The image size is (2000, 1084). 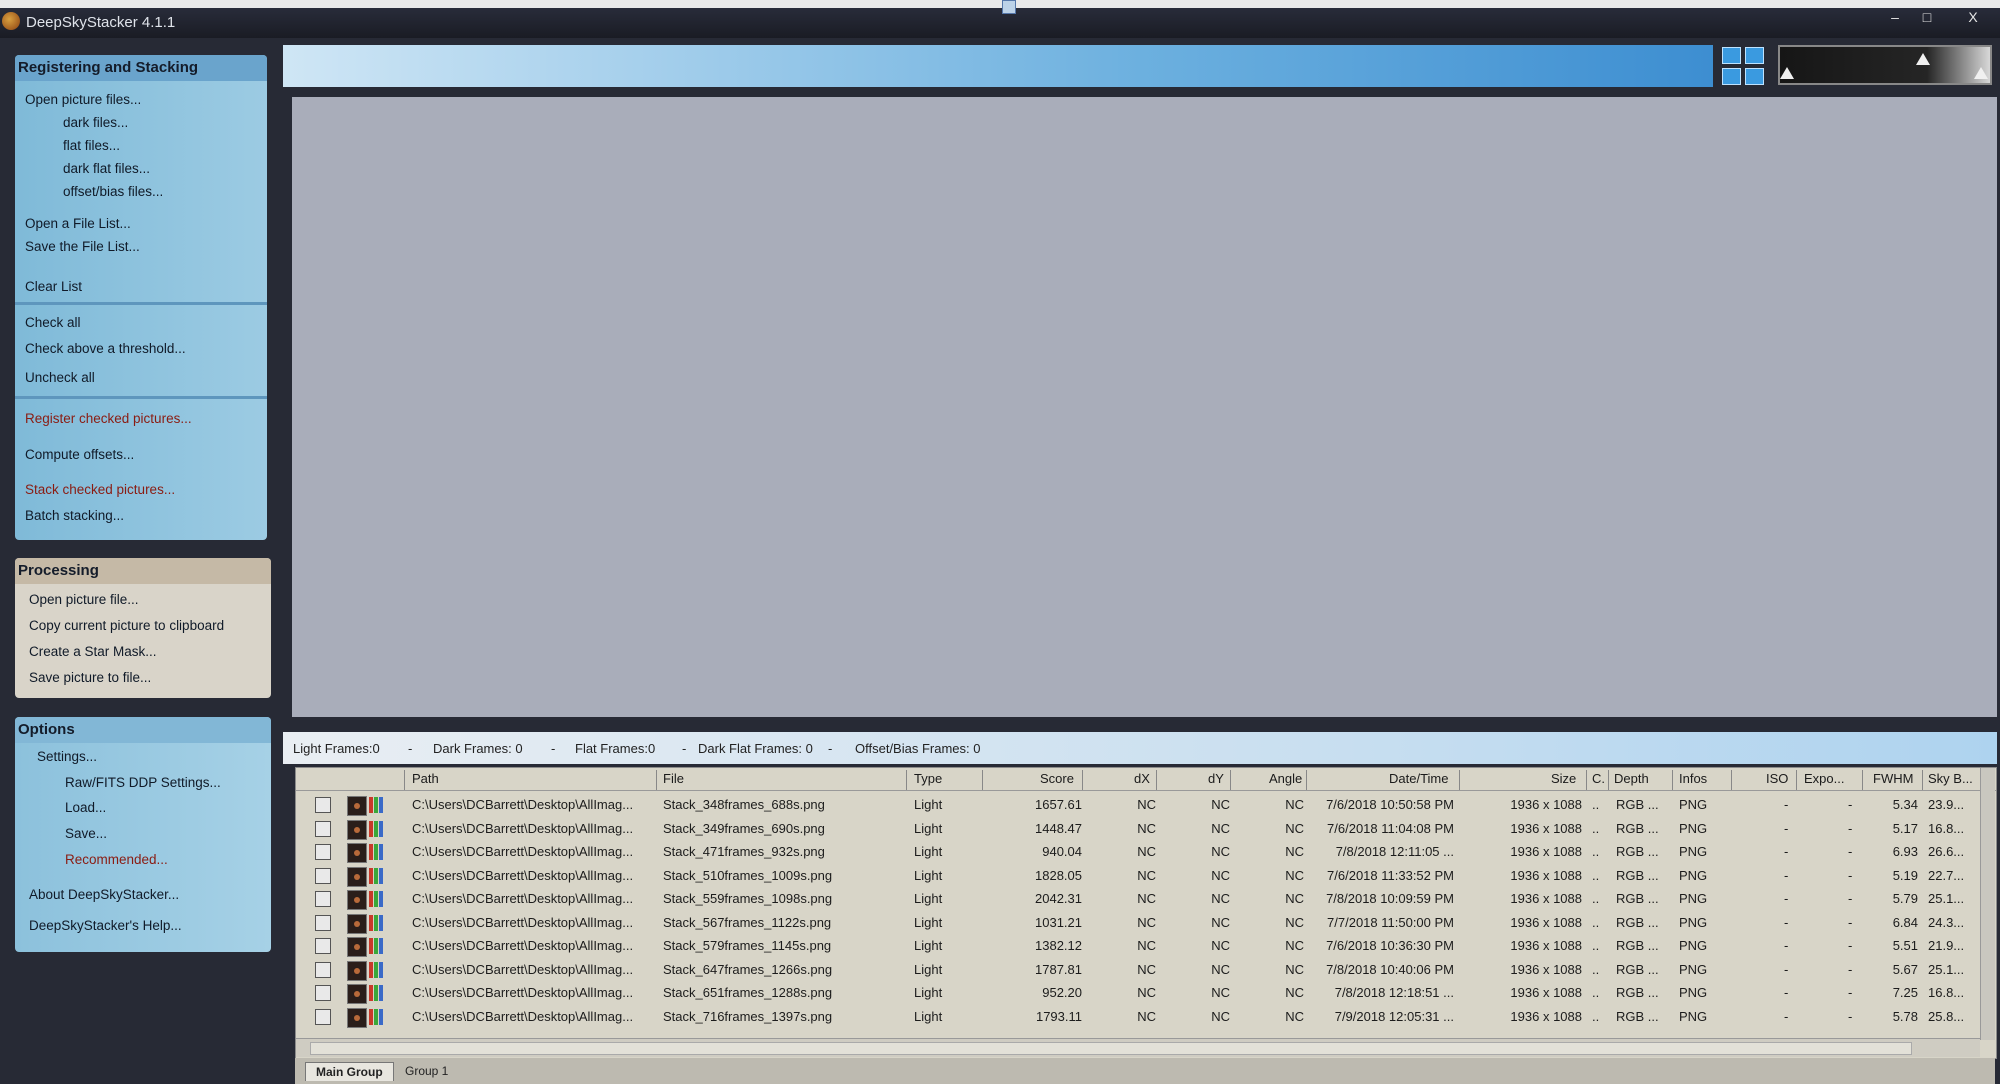 What do you see at coordinates (1111, 1048) in the screenshot?
I see `scrollbar-thumb` at bounding box center [1111, 1048].